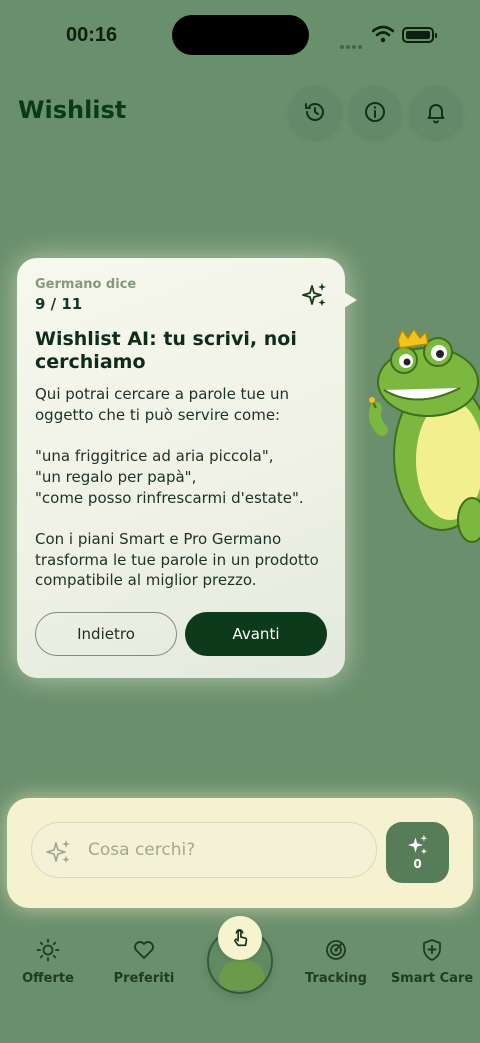 The width and height of the screenshot is (480, 1043). I want to click on tab-label: Preferiti, so click(144, 978).